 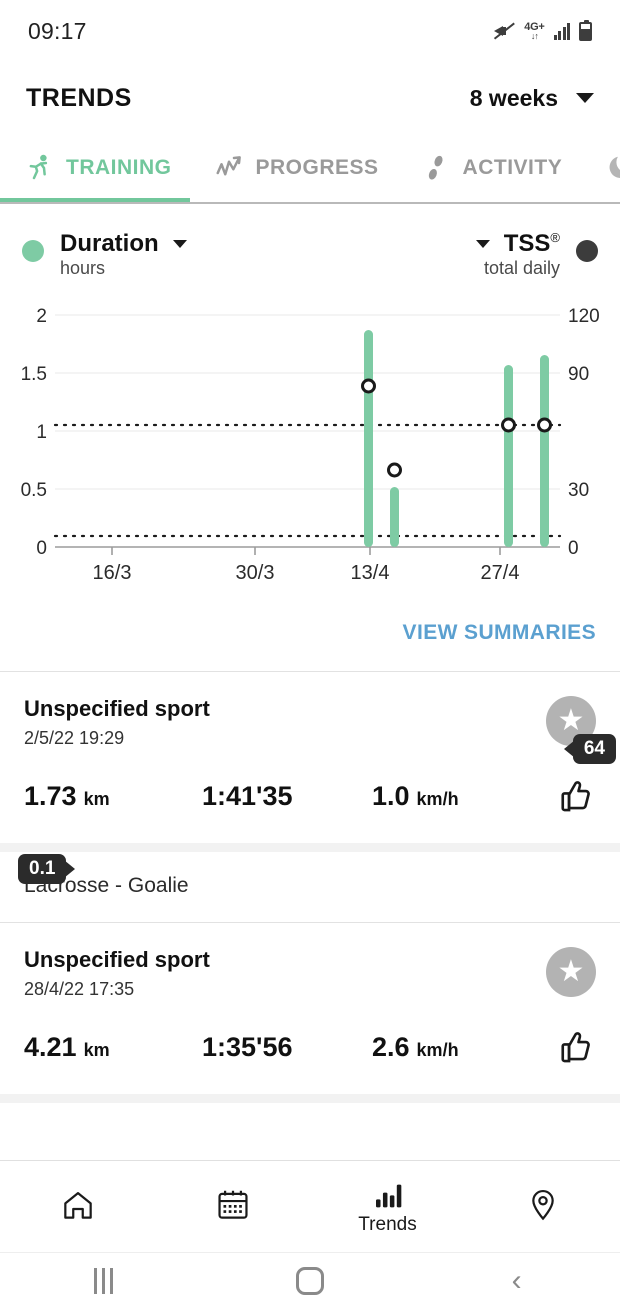 I want to click on moon-icon, so click(x=614, y=167).